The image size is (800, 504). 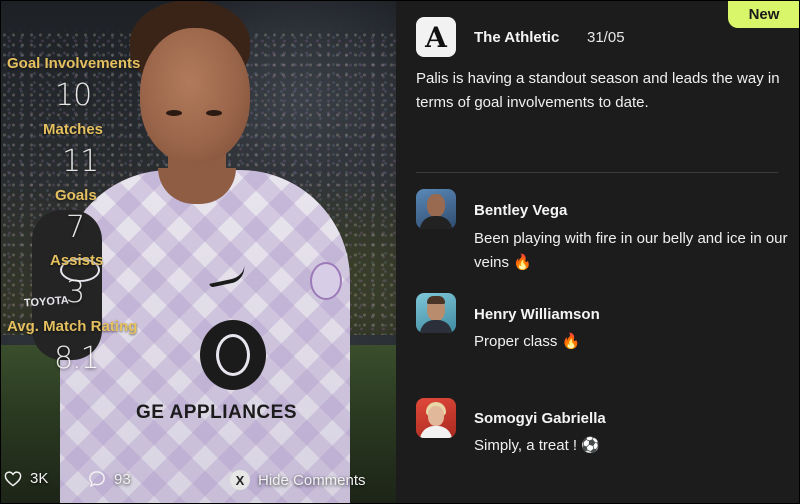 What do you see at coordinates (72, 326) in the screenshot?
I see `stat-label-avg-match-rating: Avg. Match Rating` at bounding box center [72, 326].